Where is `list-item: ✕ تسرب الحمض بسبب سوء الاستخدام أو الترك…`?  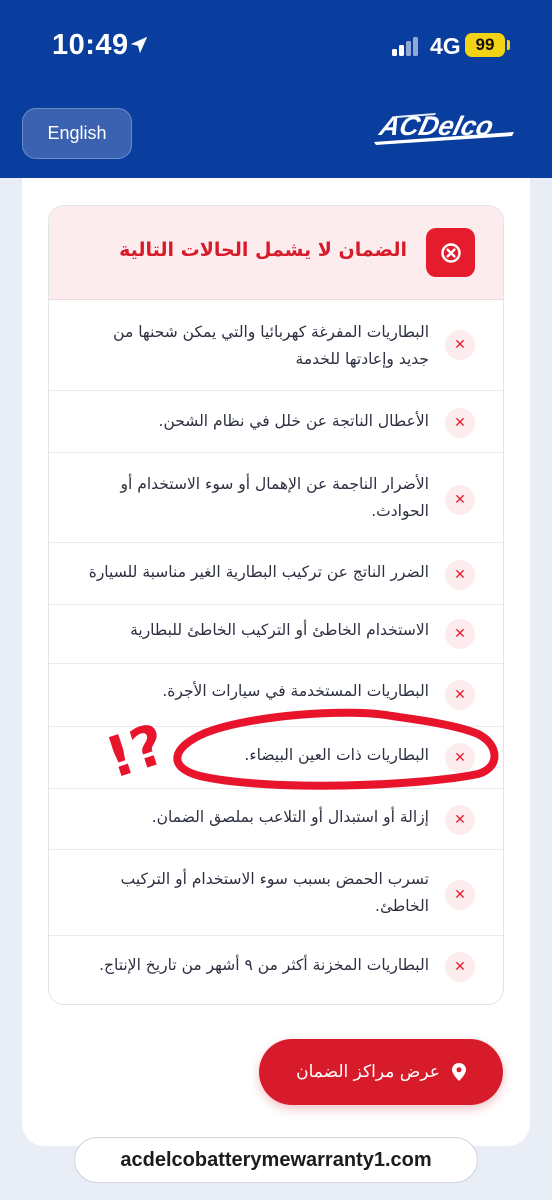
list-item: ✕ تسرب الحمض بسبب سوء الاستخدام أو الترك… is located at coordinates (276, 893).